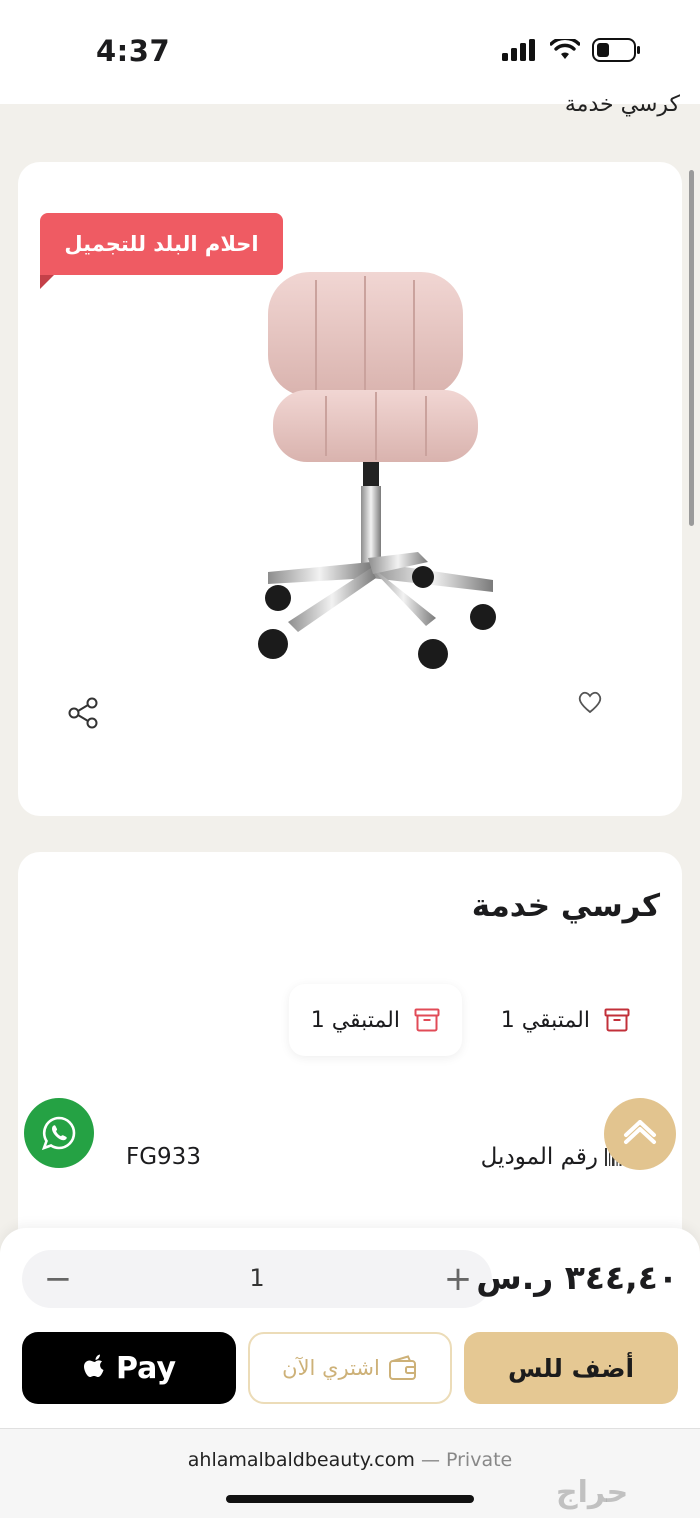  Describe the element at coordinates (373, 472) in the screenshot. I see `product-image` at that location.